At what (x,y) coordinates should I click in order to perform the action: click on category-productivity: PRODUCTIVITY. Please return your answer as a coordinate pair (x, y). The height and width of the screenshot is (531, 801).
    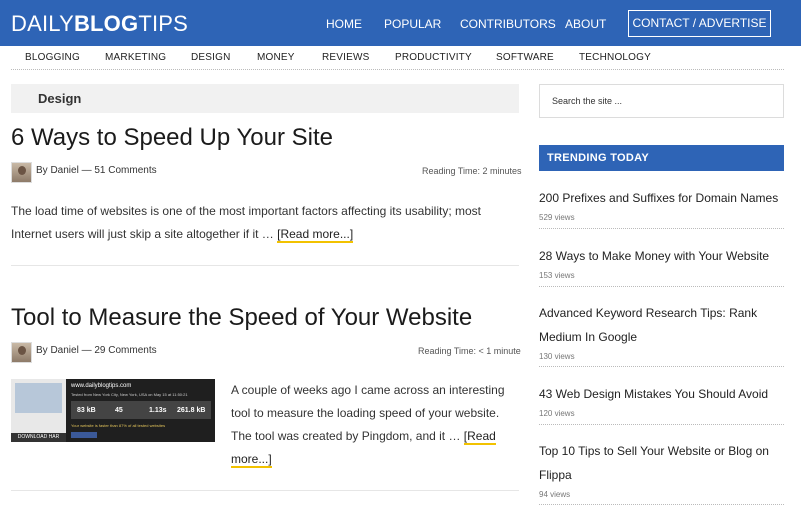
    Looking at the image, I should click on (433, 57).